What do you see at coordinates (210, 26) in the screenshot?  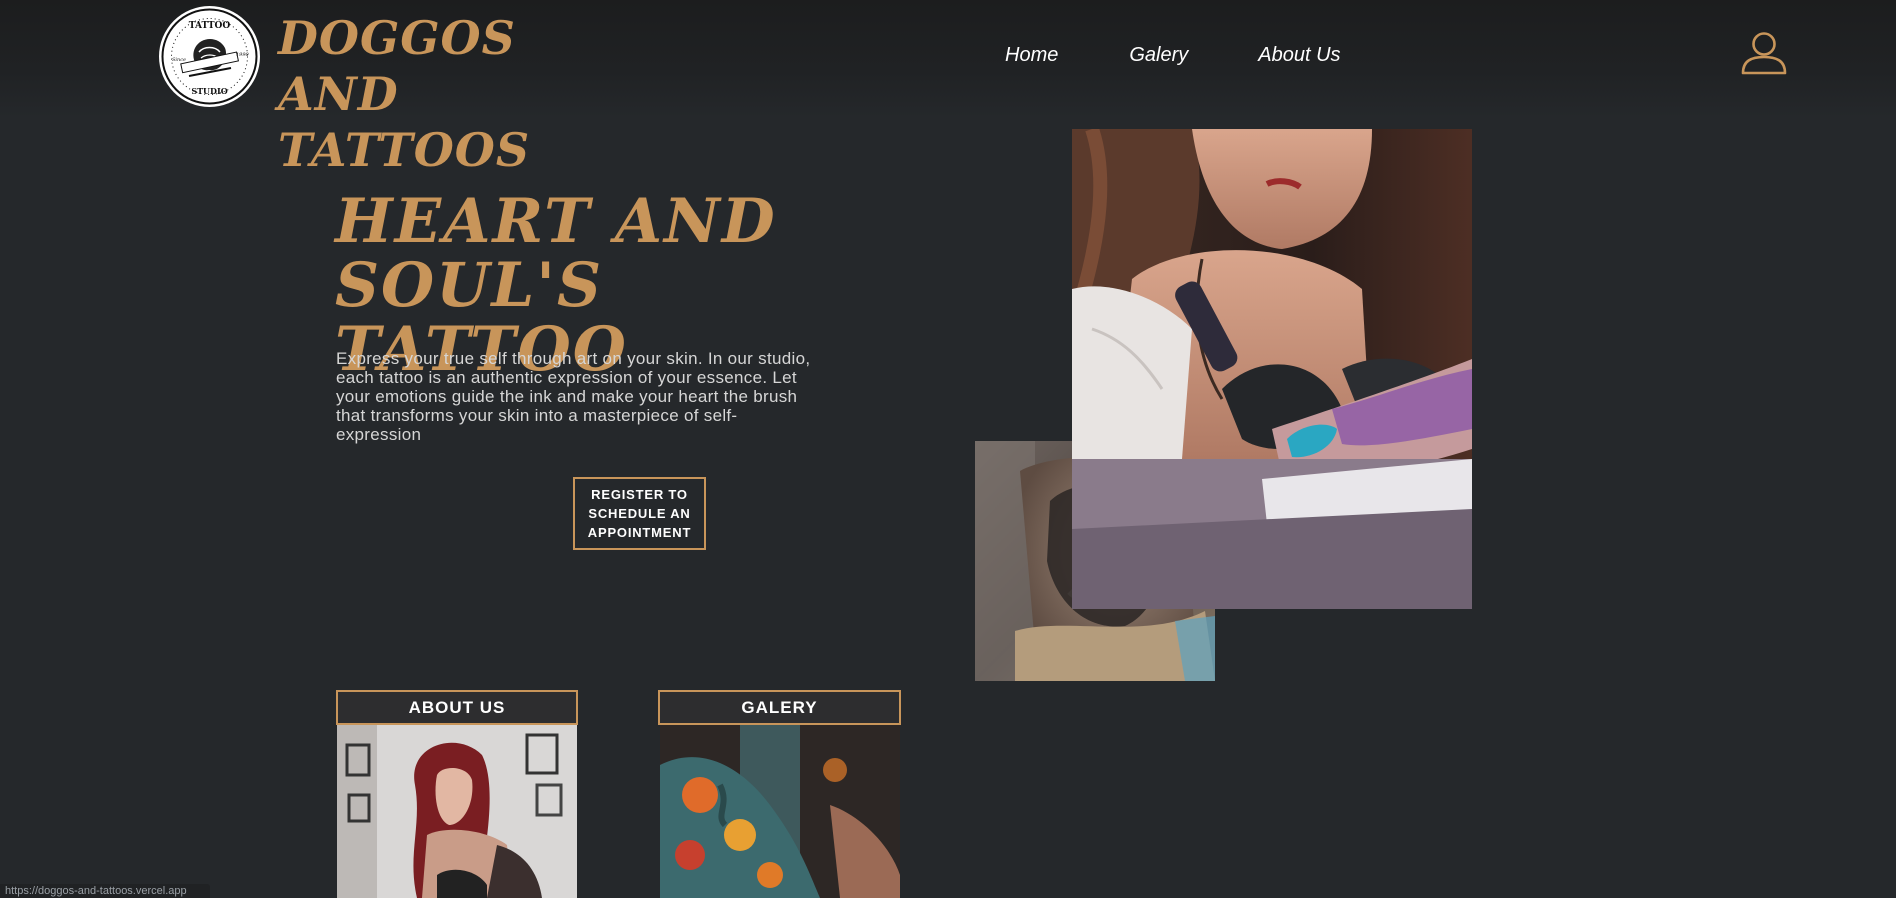 I see `logo-top-text: TATTOO` at bounding box center [210, 26].